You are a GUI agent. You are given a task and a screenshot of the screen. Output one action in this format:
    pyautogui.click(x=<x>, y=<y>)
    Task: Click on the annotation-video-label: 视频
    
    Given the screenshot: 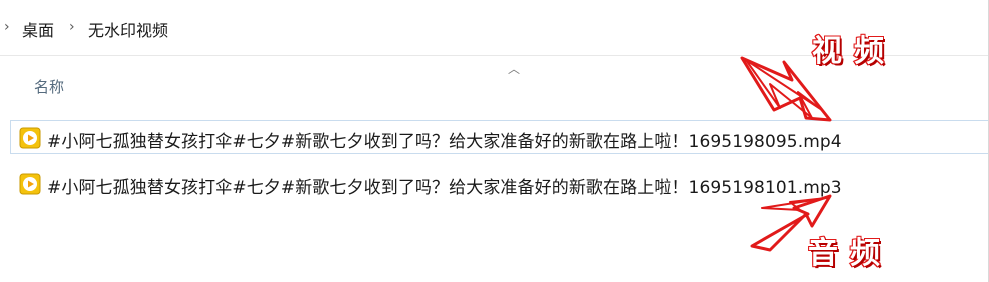 What is the action you would take?
    pyautogui.click(x=853, y=51)
    